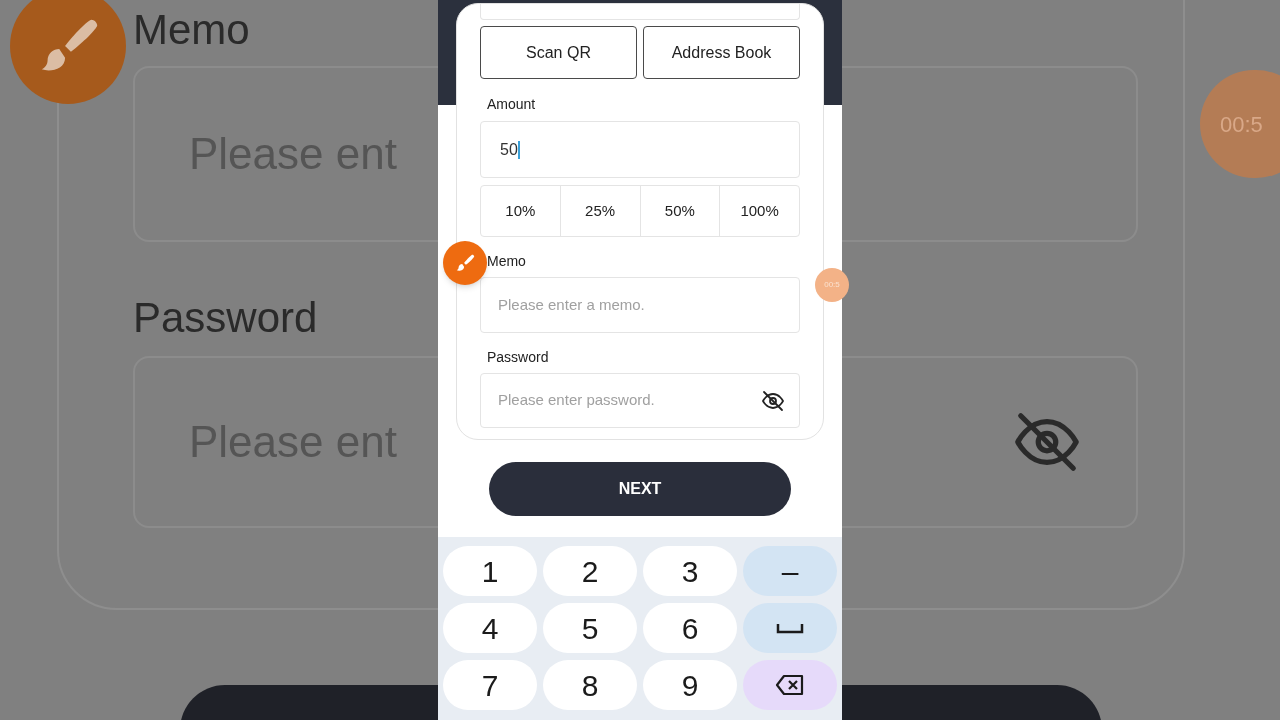 The height and width of the screenshot is (720, 1280). Describe the element at coordinates (590, 571) in the screenshot. I see `digit-key: 2` at that location.